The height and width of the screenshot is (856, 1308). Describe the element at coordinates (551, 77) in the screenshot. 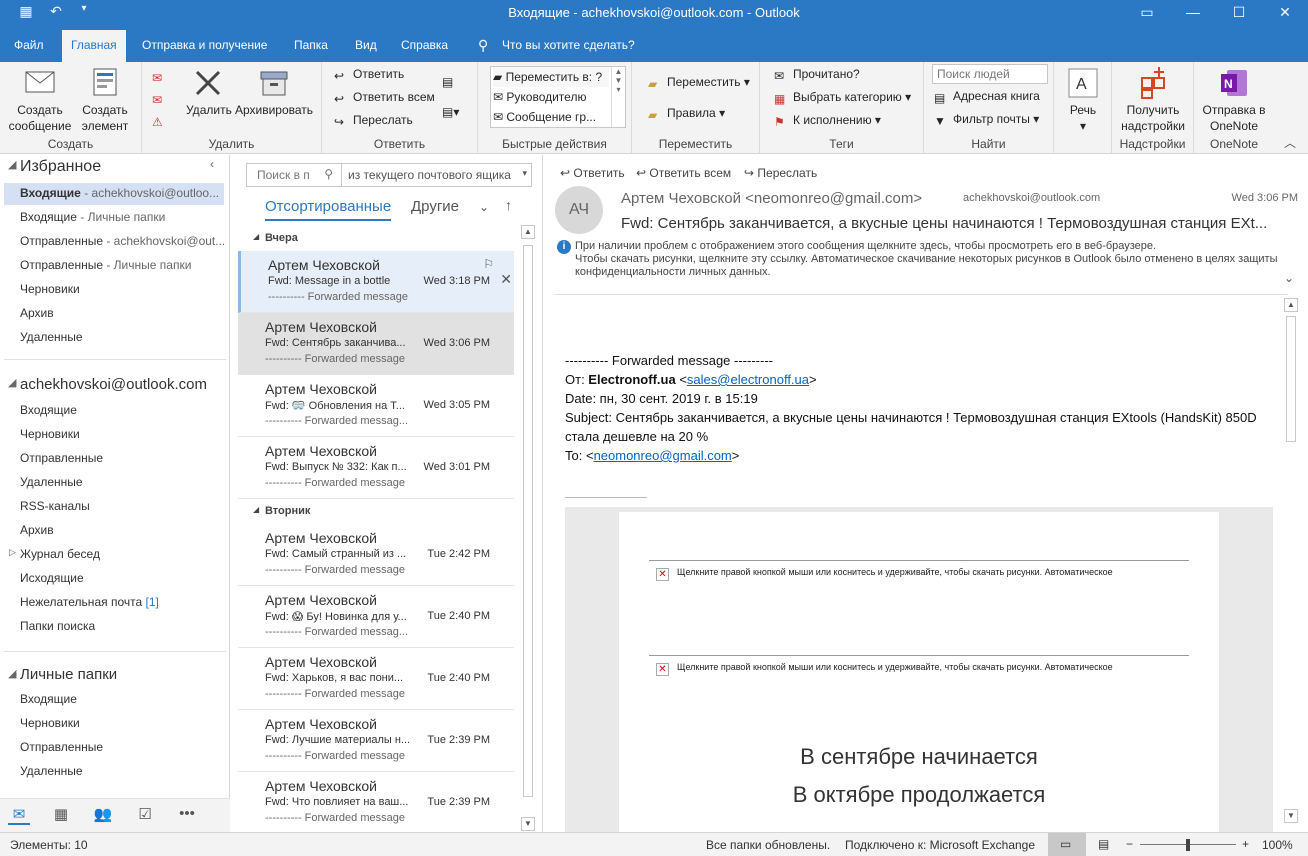

I see `quick-step-move-to: ▰ Переместить в: ?` at that location.